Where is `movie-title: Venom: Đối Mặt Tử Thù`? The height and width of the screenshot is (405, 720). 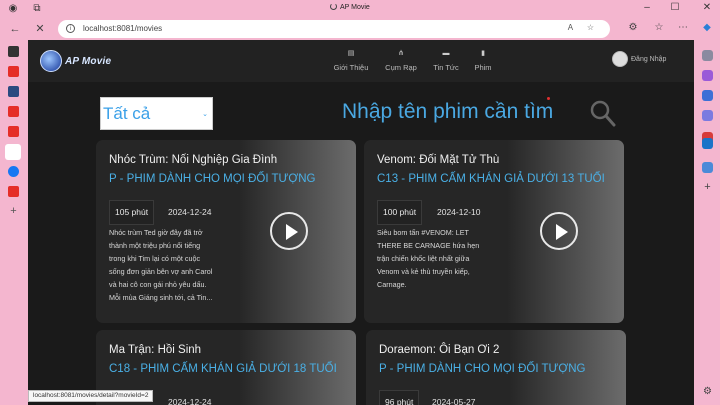
movie-title: Venom: Đối Mặt Tử Thù is located at coordinates (438, 160).